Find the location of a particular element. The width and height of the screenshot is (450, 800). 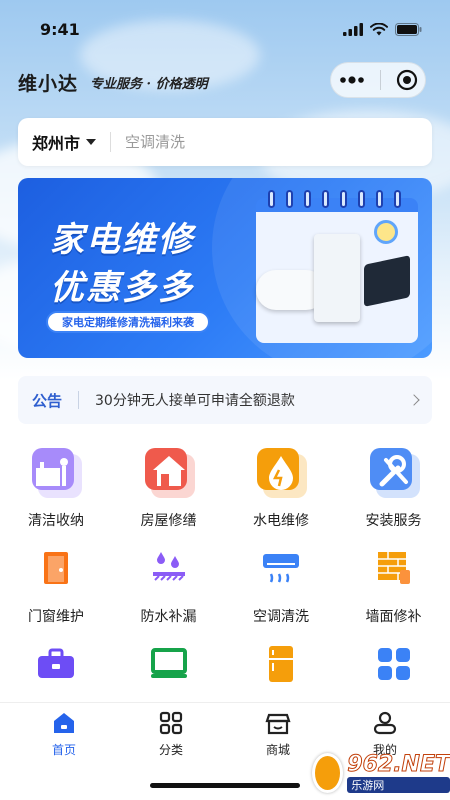

notice-divider is located at coordinates (79, 400).